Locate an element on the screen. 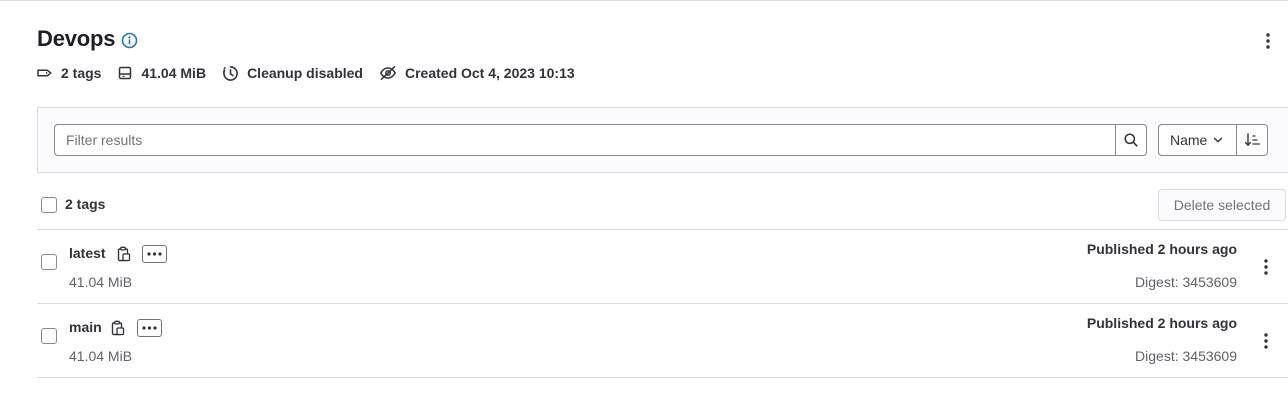  sort-control: Name is located at coordinates (1213, 140).